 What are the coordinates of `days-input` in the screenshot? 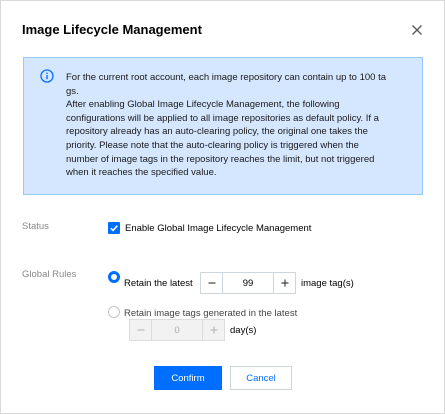 It's located at (177, 330).